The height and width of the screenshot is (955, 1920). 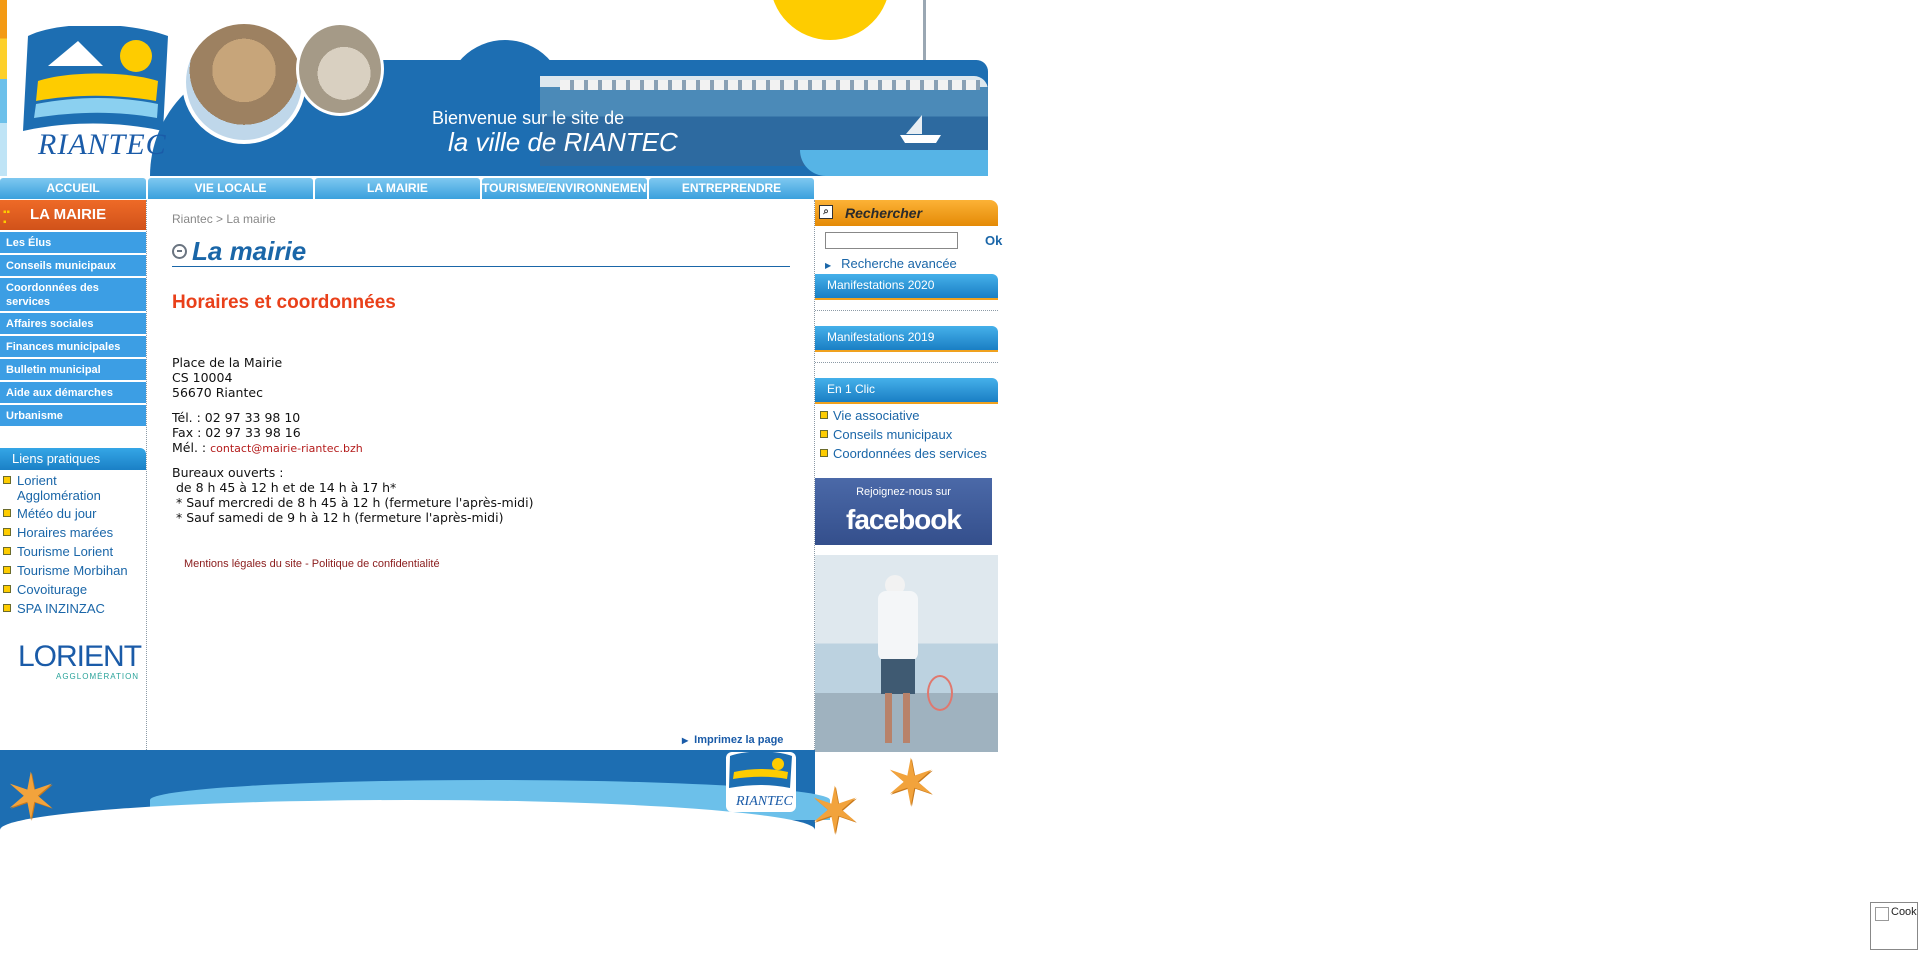 I want to click on wave-light-graphic, so click(x=894, y=163).